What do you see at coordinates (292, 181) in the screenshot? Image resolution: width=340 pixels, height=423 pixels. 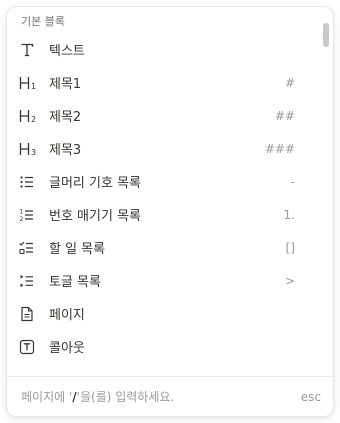 I see `block-item-shortcut: -` at bounding box center [292, 181].